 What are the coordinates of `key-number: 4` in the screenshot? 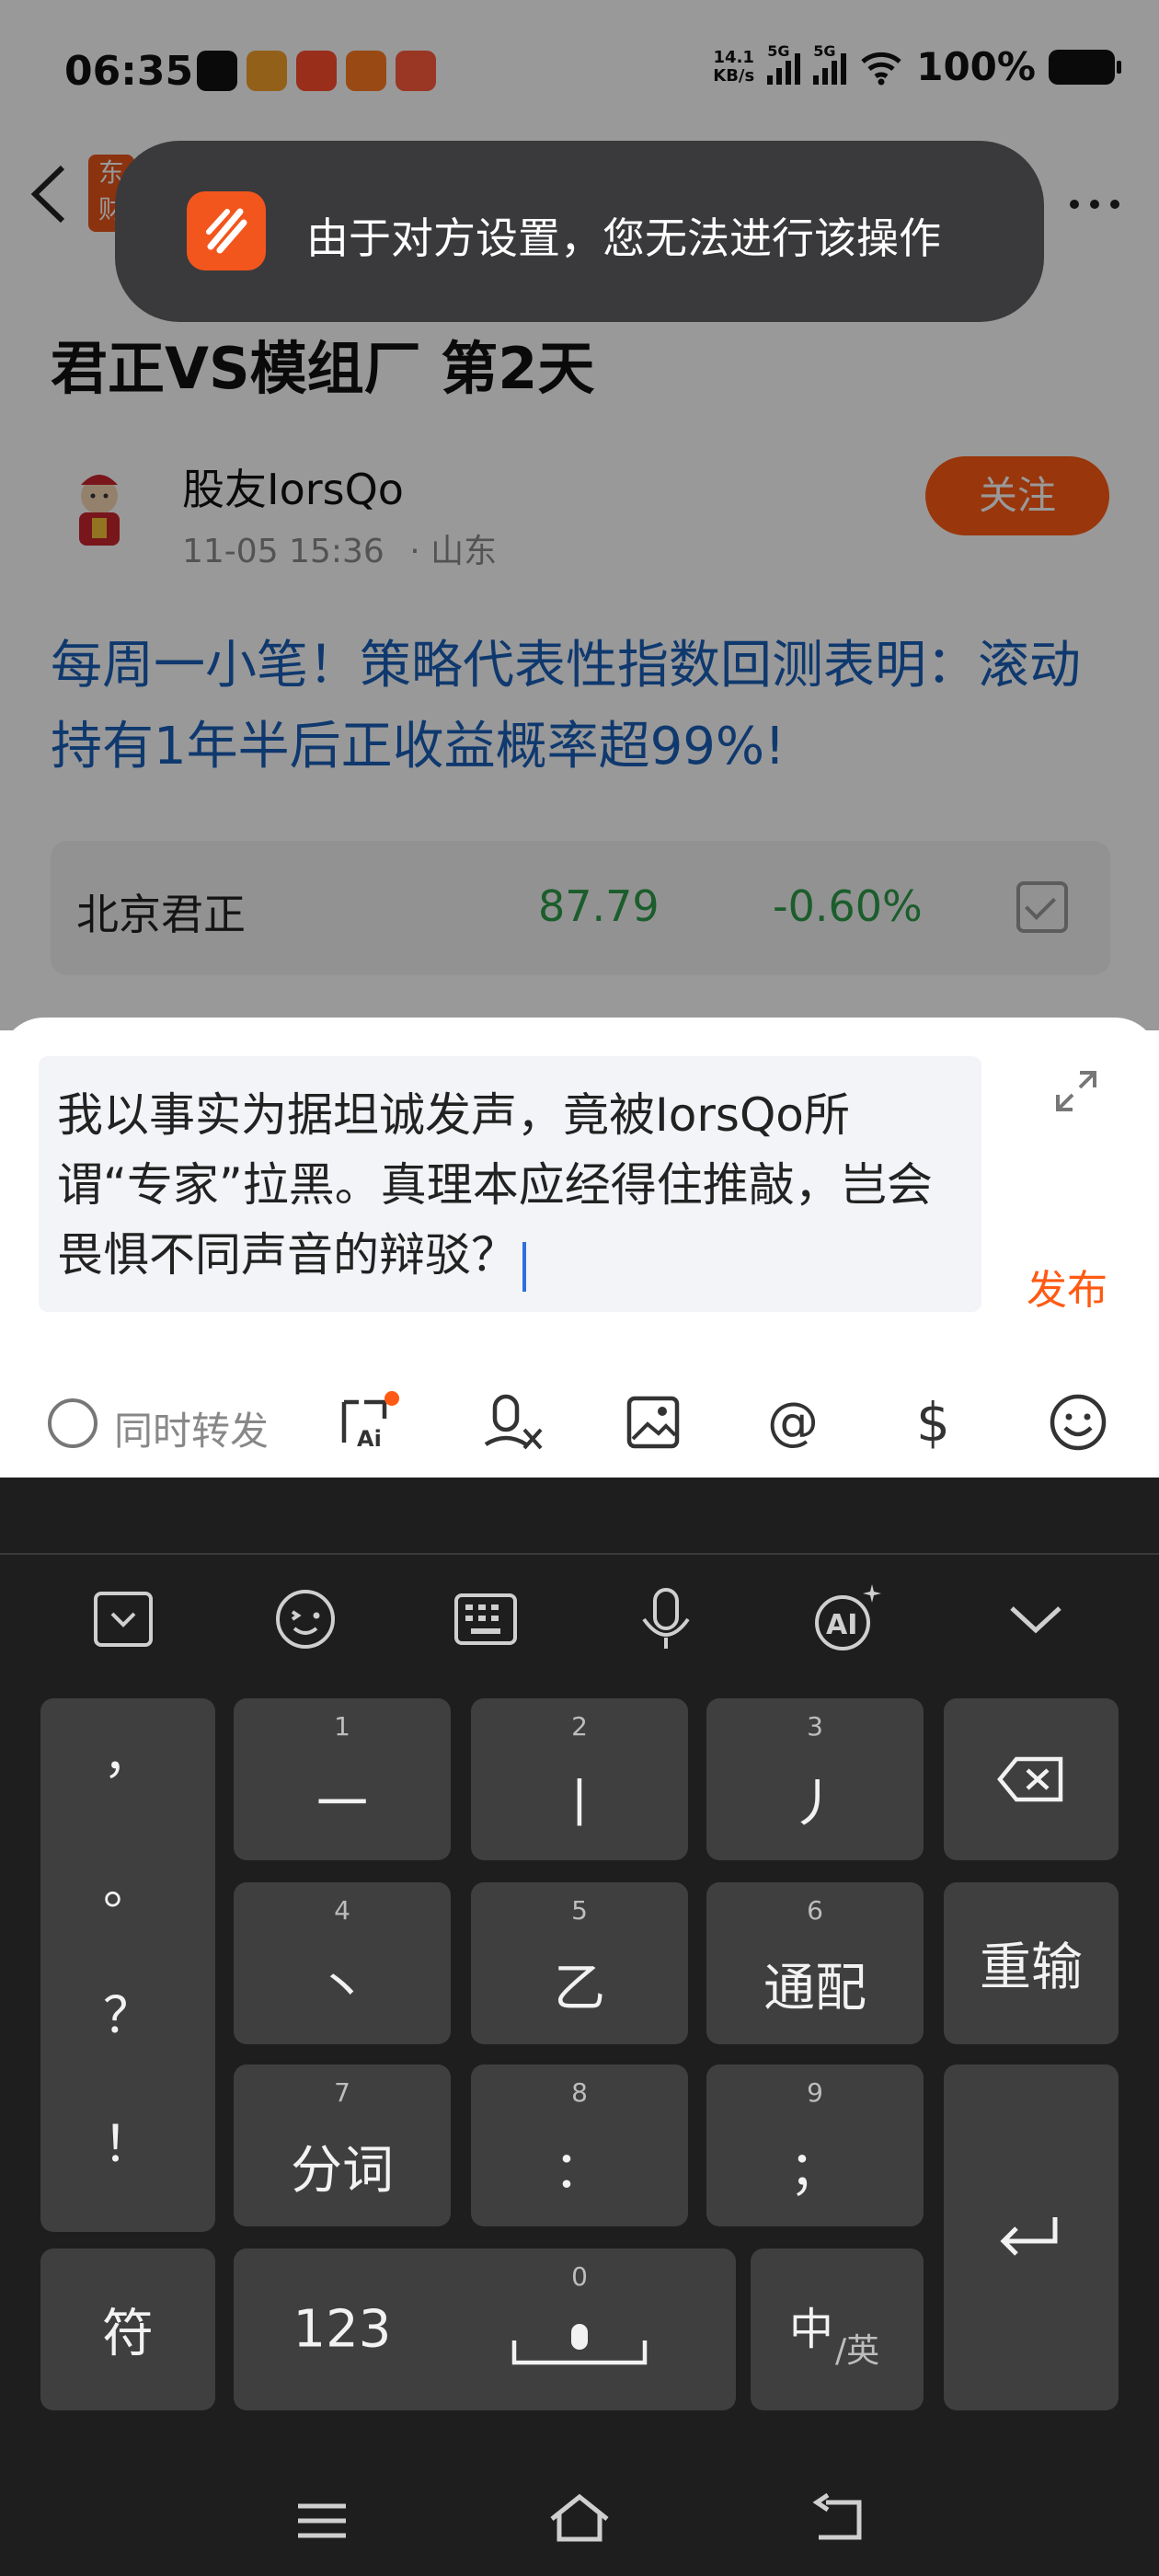 It's located at (342, 1910).